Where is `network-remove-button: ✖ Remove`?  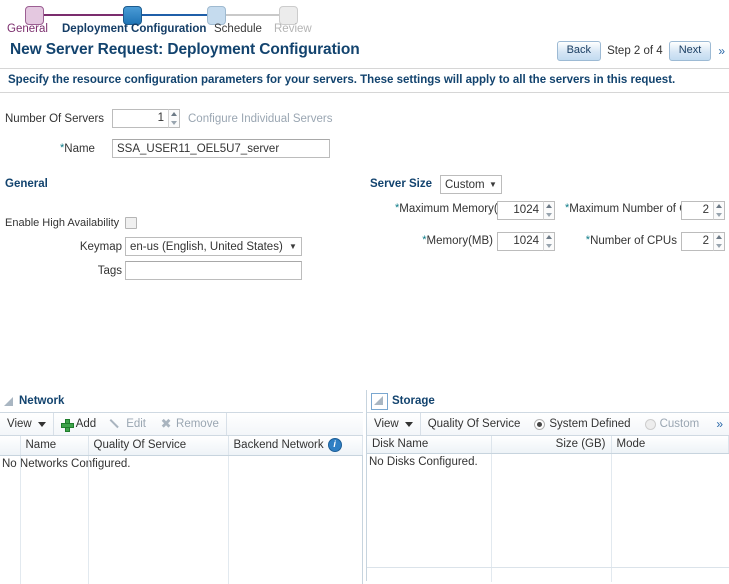
network-remove-button: ✖ Remove is located at coordinates (189, 424).